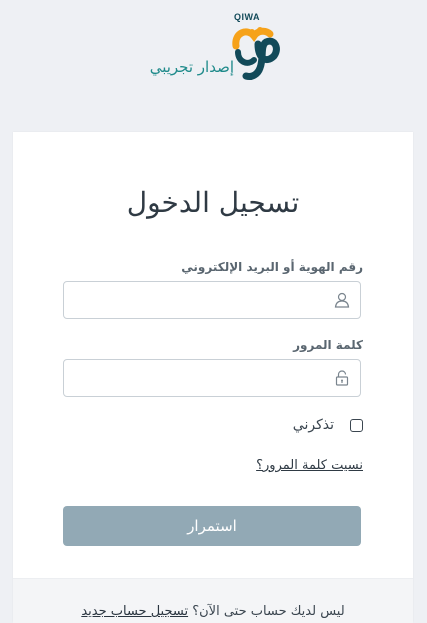  I want to click on continue-button: استمرار, so click(212, 526).